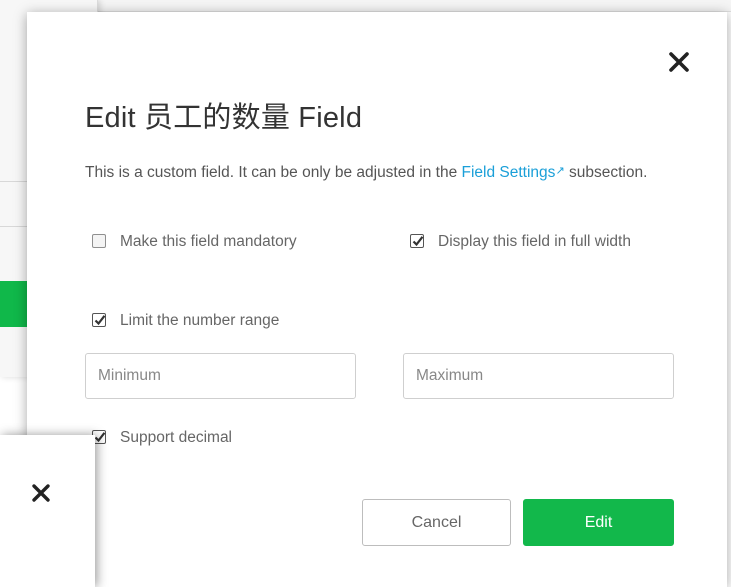 The image size is (731, 587). I want to click on limit-range-label: Limit the number range, so click(200, 320).